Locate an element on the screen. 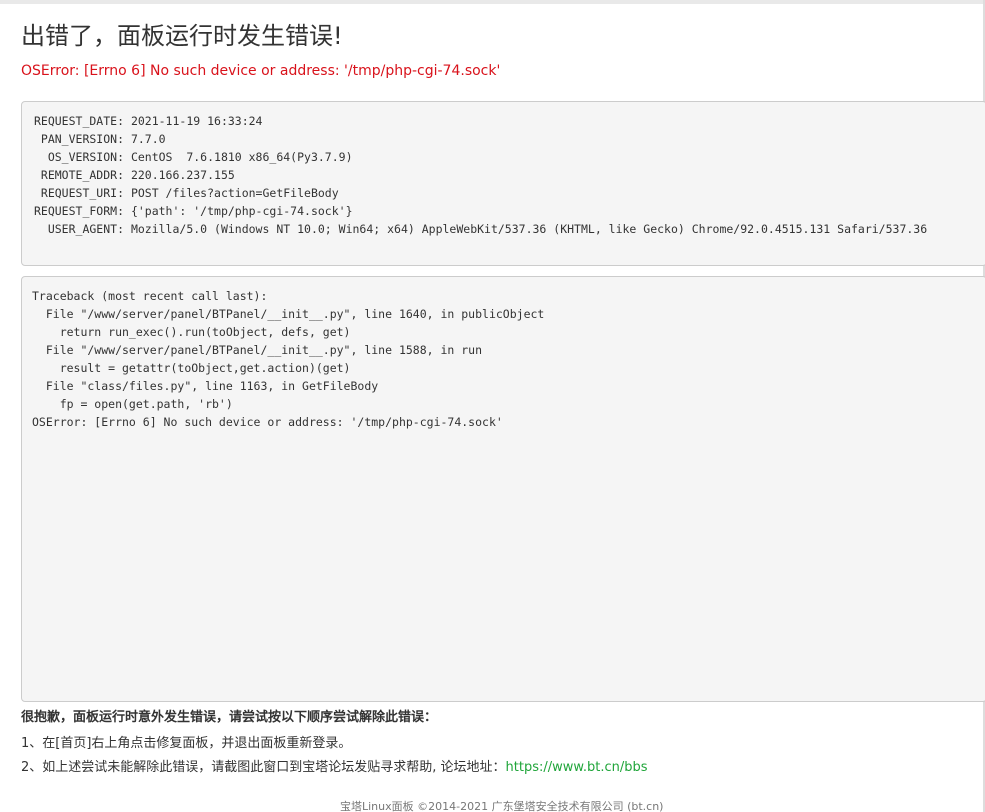 This screenshot has height=812, width=985. request-info-value: CentOS 7.6.1810 x86_64(Py3.7.9) is located at coordinates (241, 156).